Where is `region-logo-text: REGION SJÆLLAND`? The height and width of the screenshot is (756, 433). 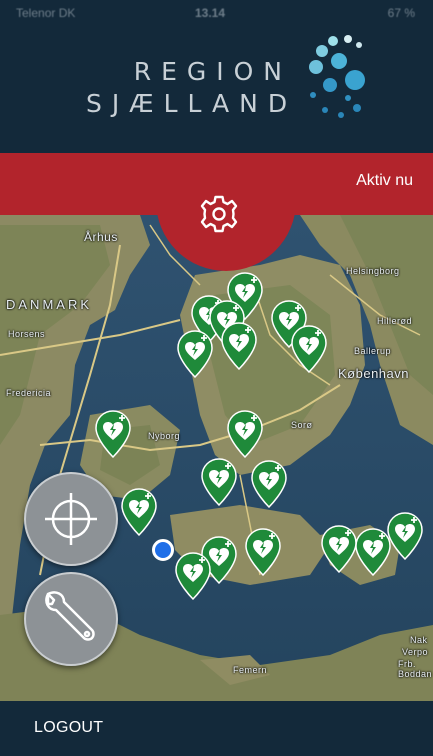
region-logo-text: REGION SJÆLLAND is located at coordinates (189, 88).